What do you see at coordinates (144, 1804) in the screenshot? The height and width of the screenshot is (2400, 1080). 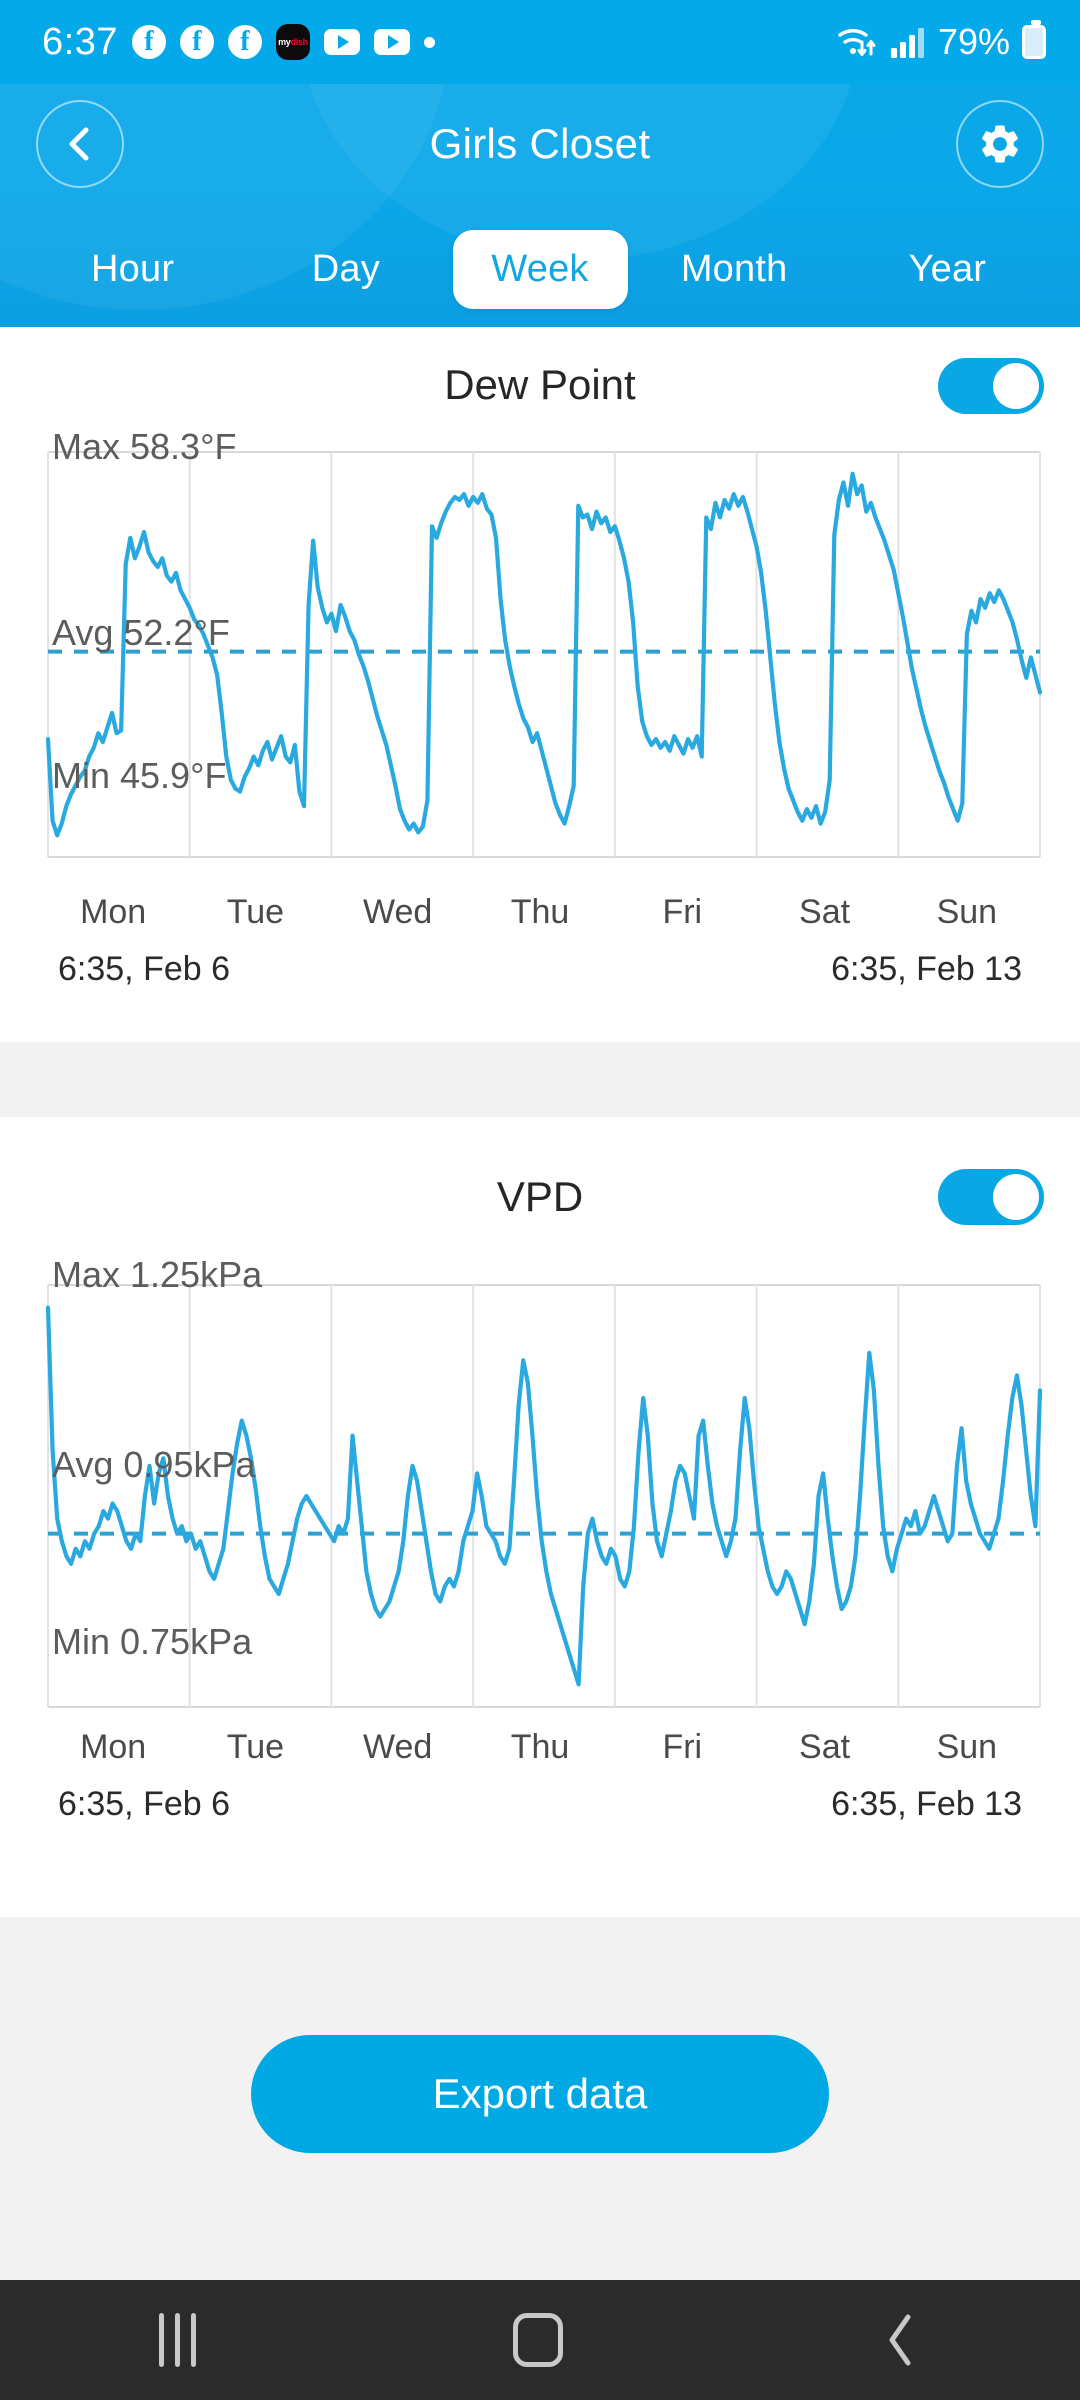 I see `vpd-range-start: 6:35, Feb 6` at bounding box center [144, 1804].